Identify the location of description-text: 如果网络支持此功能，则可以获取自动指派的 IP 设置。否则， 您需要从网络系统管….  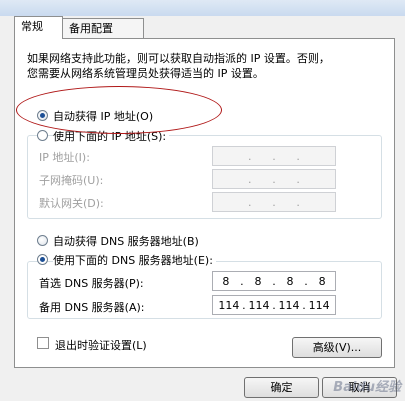
(204, 66).